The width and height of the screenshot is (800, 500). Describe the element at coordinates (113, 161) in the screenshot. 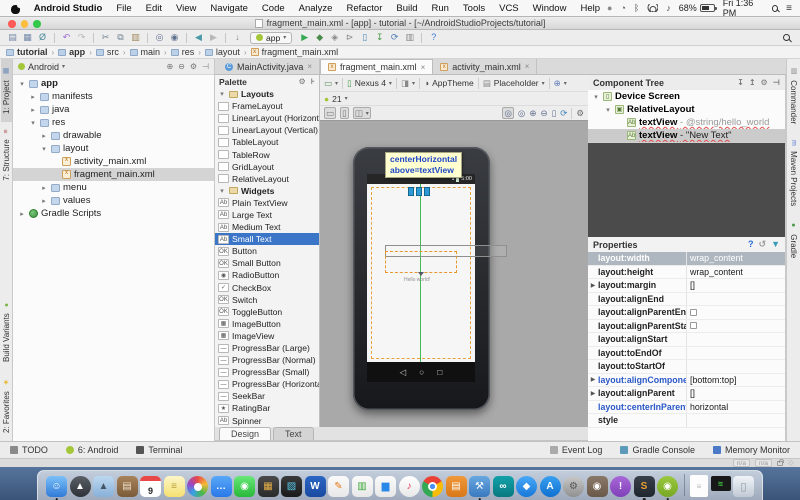

I see `project-tree-item-activity-main-xml: activity_main.xml` at that location.